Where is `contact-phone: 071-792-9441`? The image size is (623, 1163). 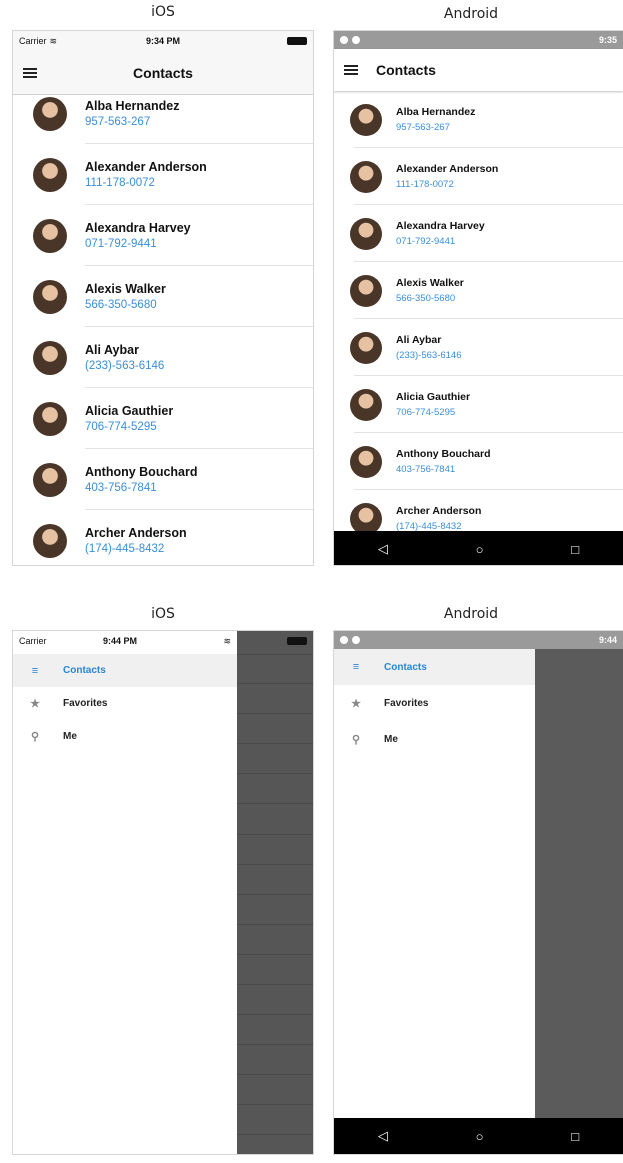 contact-phone: 071-792-9441 is located at coordinates (426, 241).